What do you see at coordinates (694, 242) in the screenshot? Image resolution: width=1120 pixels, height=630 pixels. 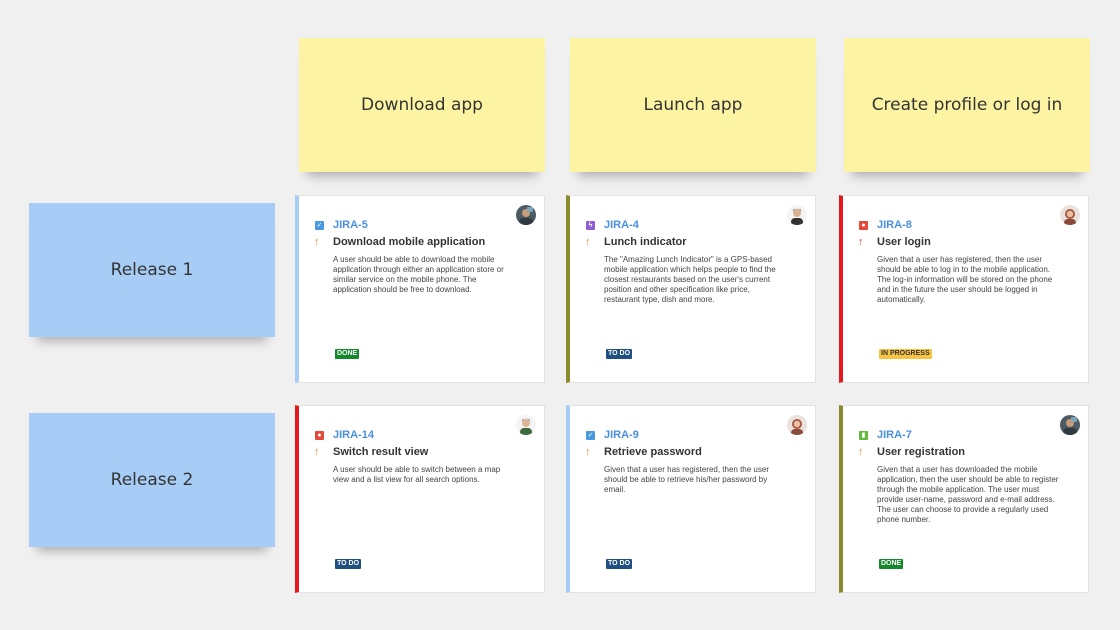 I see `issue-title: ↑ Lunch indicator` at bounding box center [694, 242].